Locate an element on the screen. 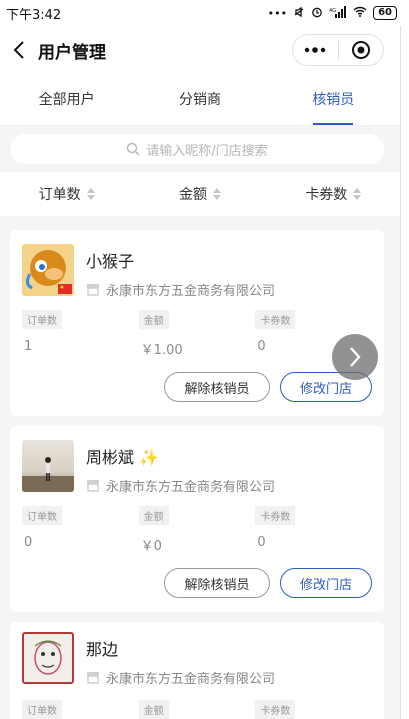 This screenshot has height=719, width=409. wifi-icon is located at coordinates (360, 13).